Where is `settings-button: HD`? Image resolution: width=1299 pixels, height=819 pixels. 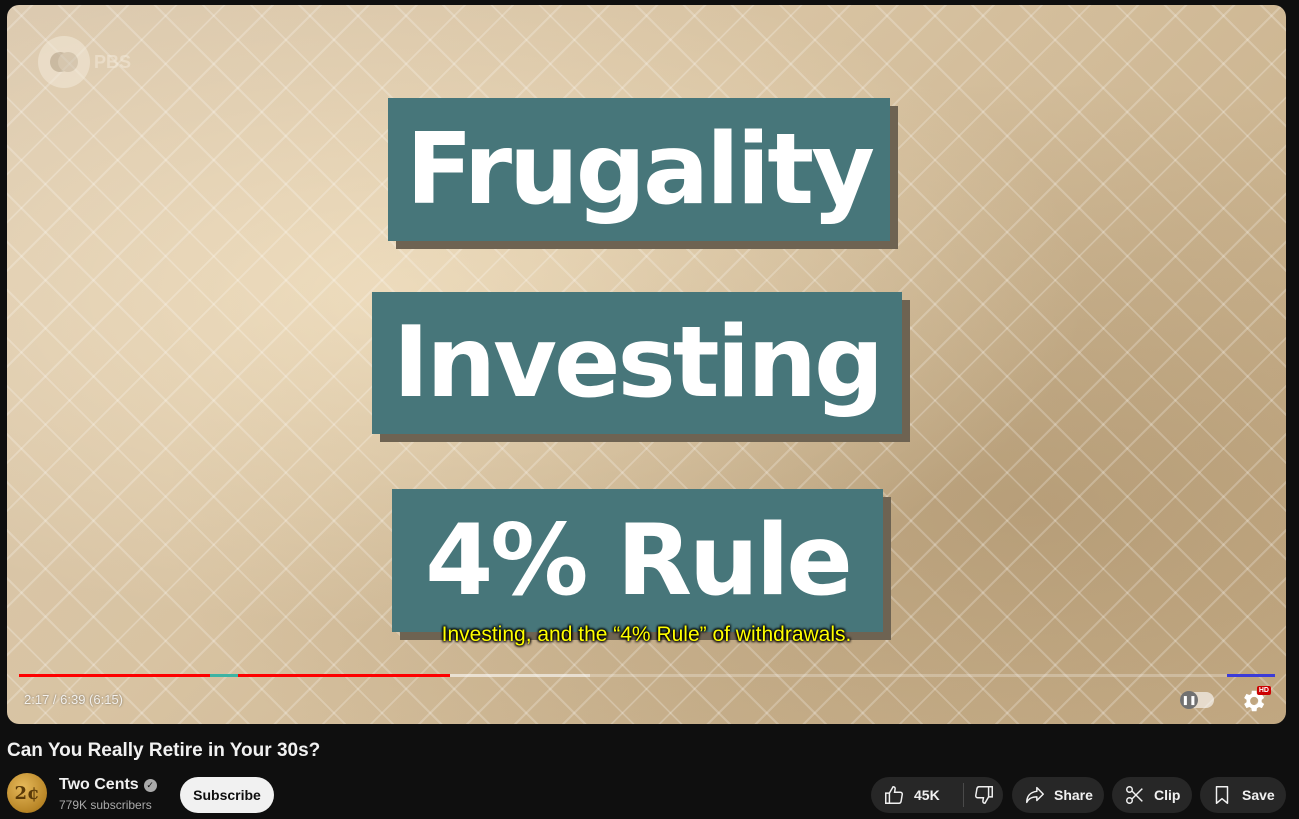
settings-button: HD is located at coordinates (1255, 700).